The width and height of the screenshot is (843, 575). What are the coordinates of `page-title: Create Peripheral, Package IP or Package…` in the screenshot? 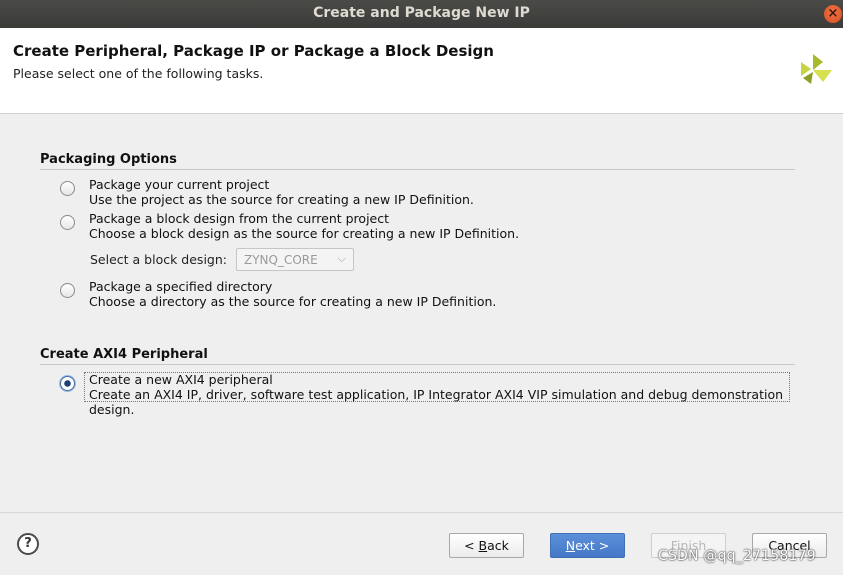 It's located at (253, 51).